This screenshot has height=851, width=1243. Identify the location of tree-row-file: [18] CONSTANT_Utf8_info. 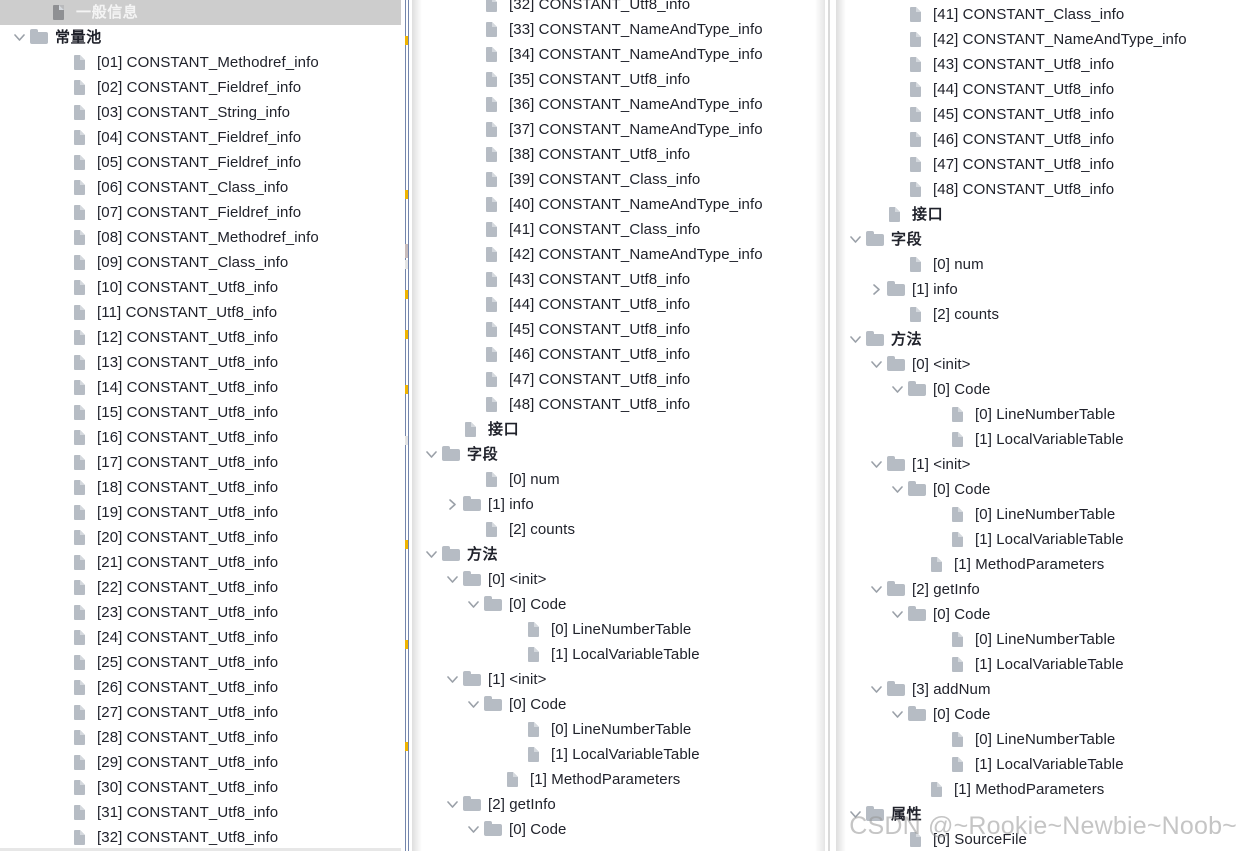
(200, 487).